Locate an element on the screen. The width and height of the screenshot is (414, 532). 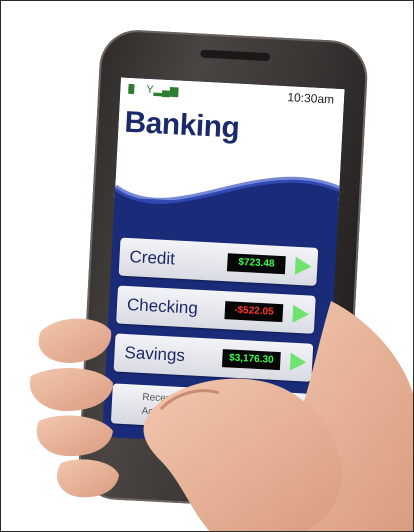
search-transactions-button: Search Transactions is located at coordinates (261, 411).